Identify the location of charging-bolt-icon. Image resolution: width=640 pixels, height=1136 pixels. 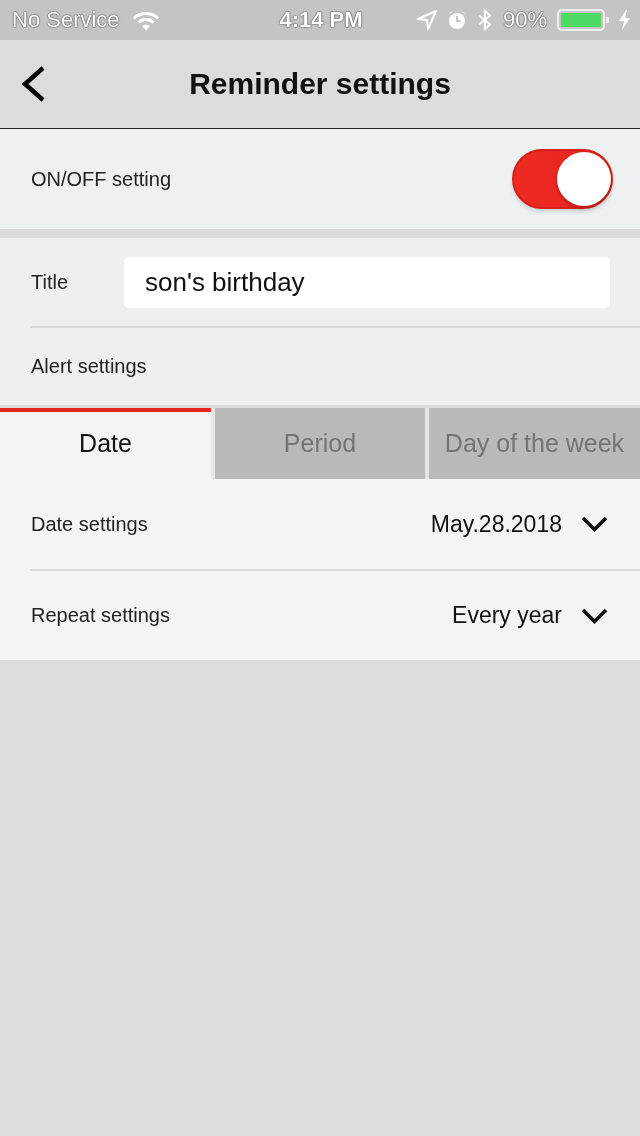
(624, 20).